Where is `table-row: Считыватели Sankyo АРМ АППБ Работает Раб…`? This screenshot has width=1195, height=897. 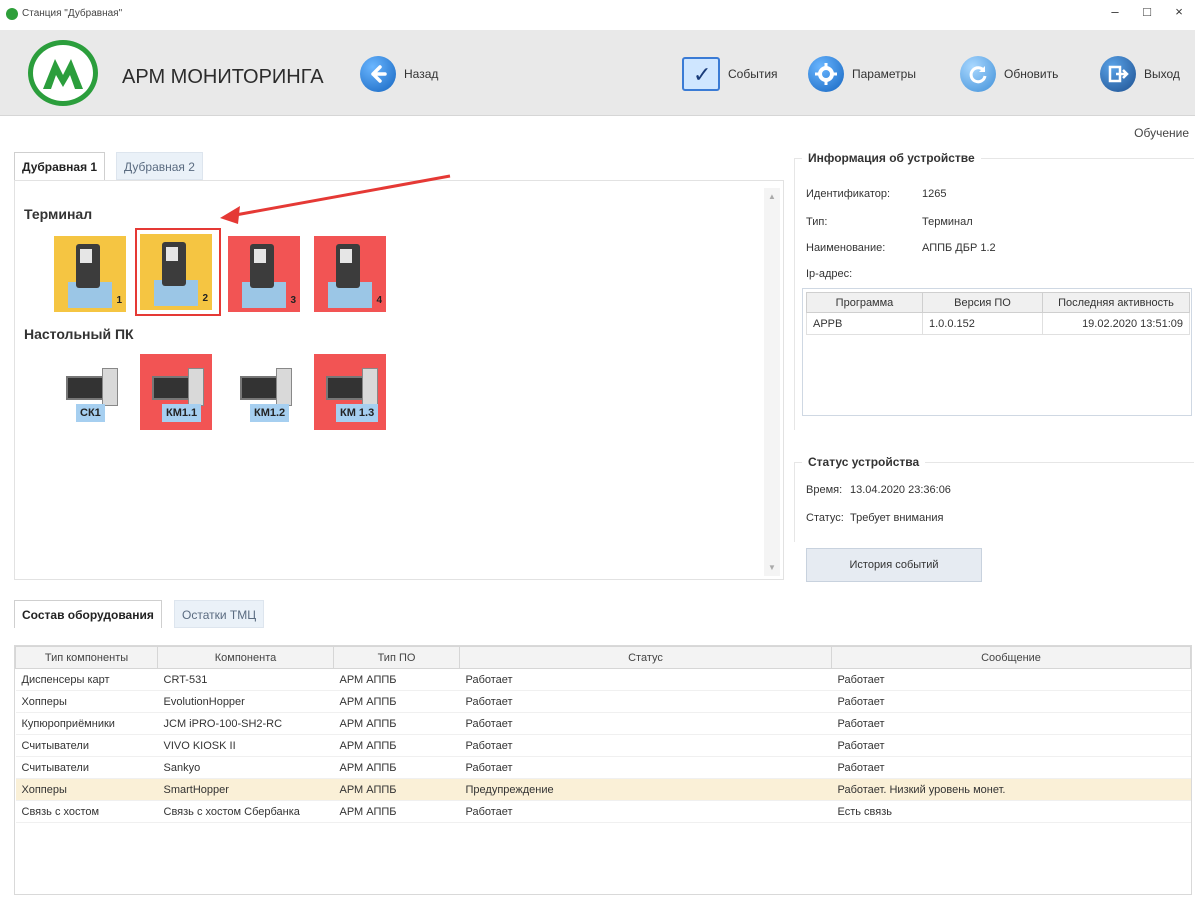
table-row: Считыватели Sankyo АРМ АППБ Работает Раб… is located at coordinates (603, 767).